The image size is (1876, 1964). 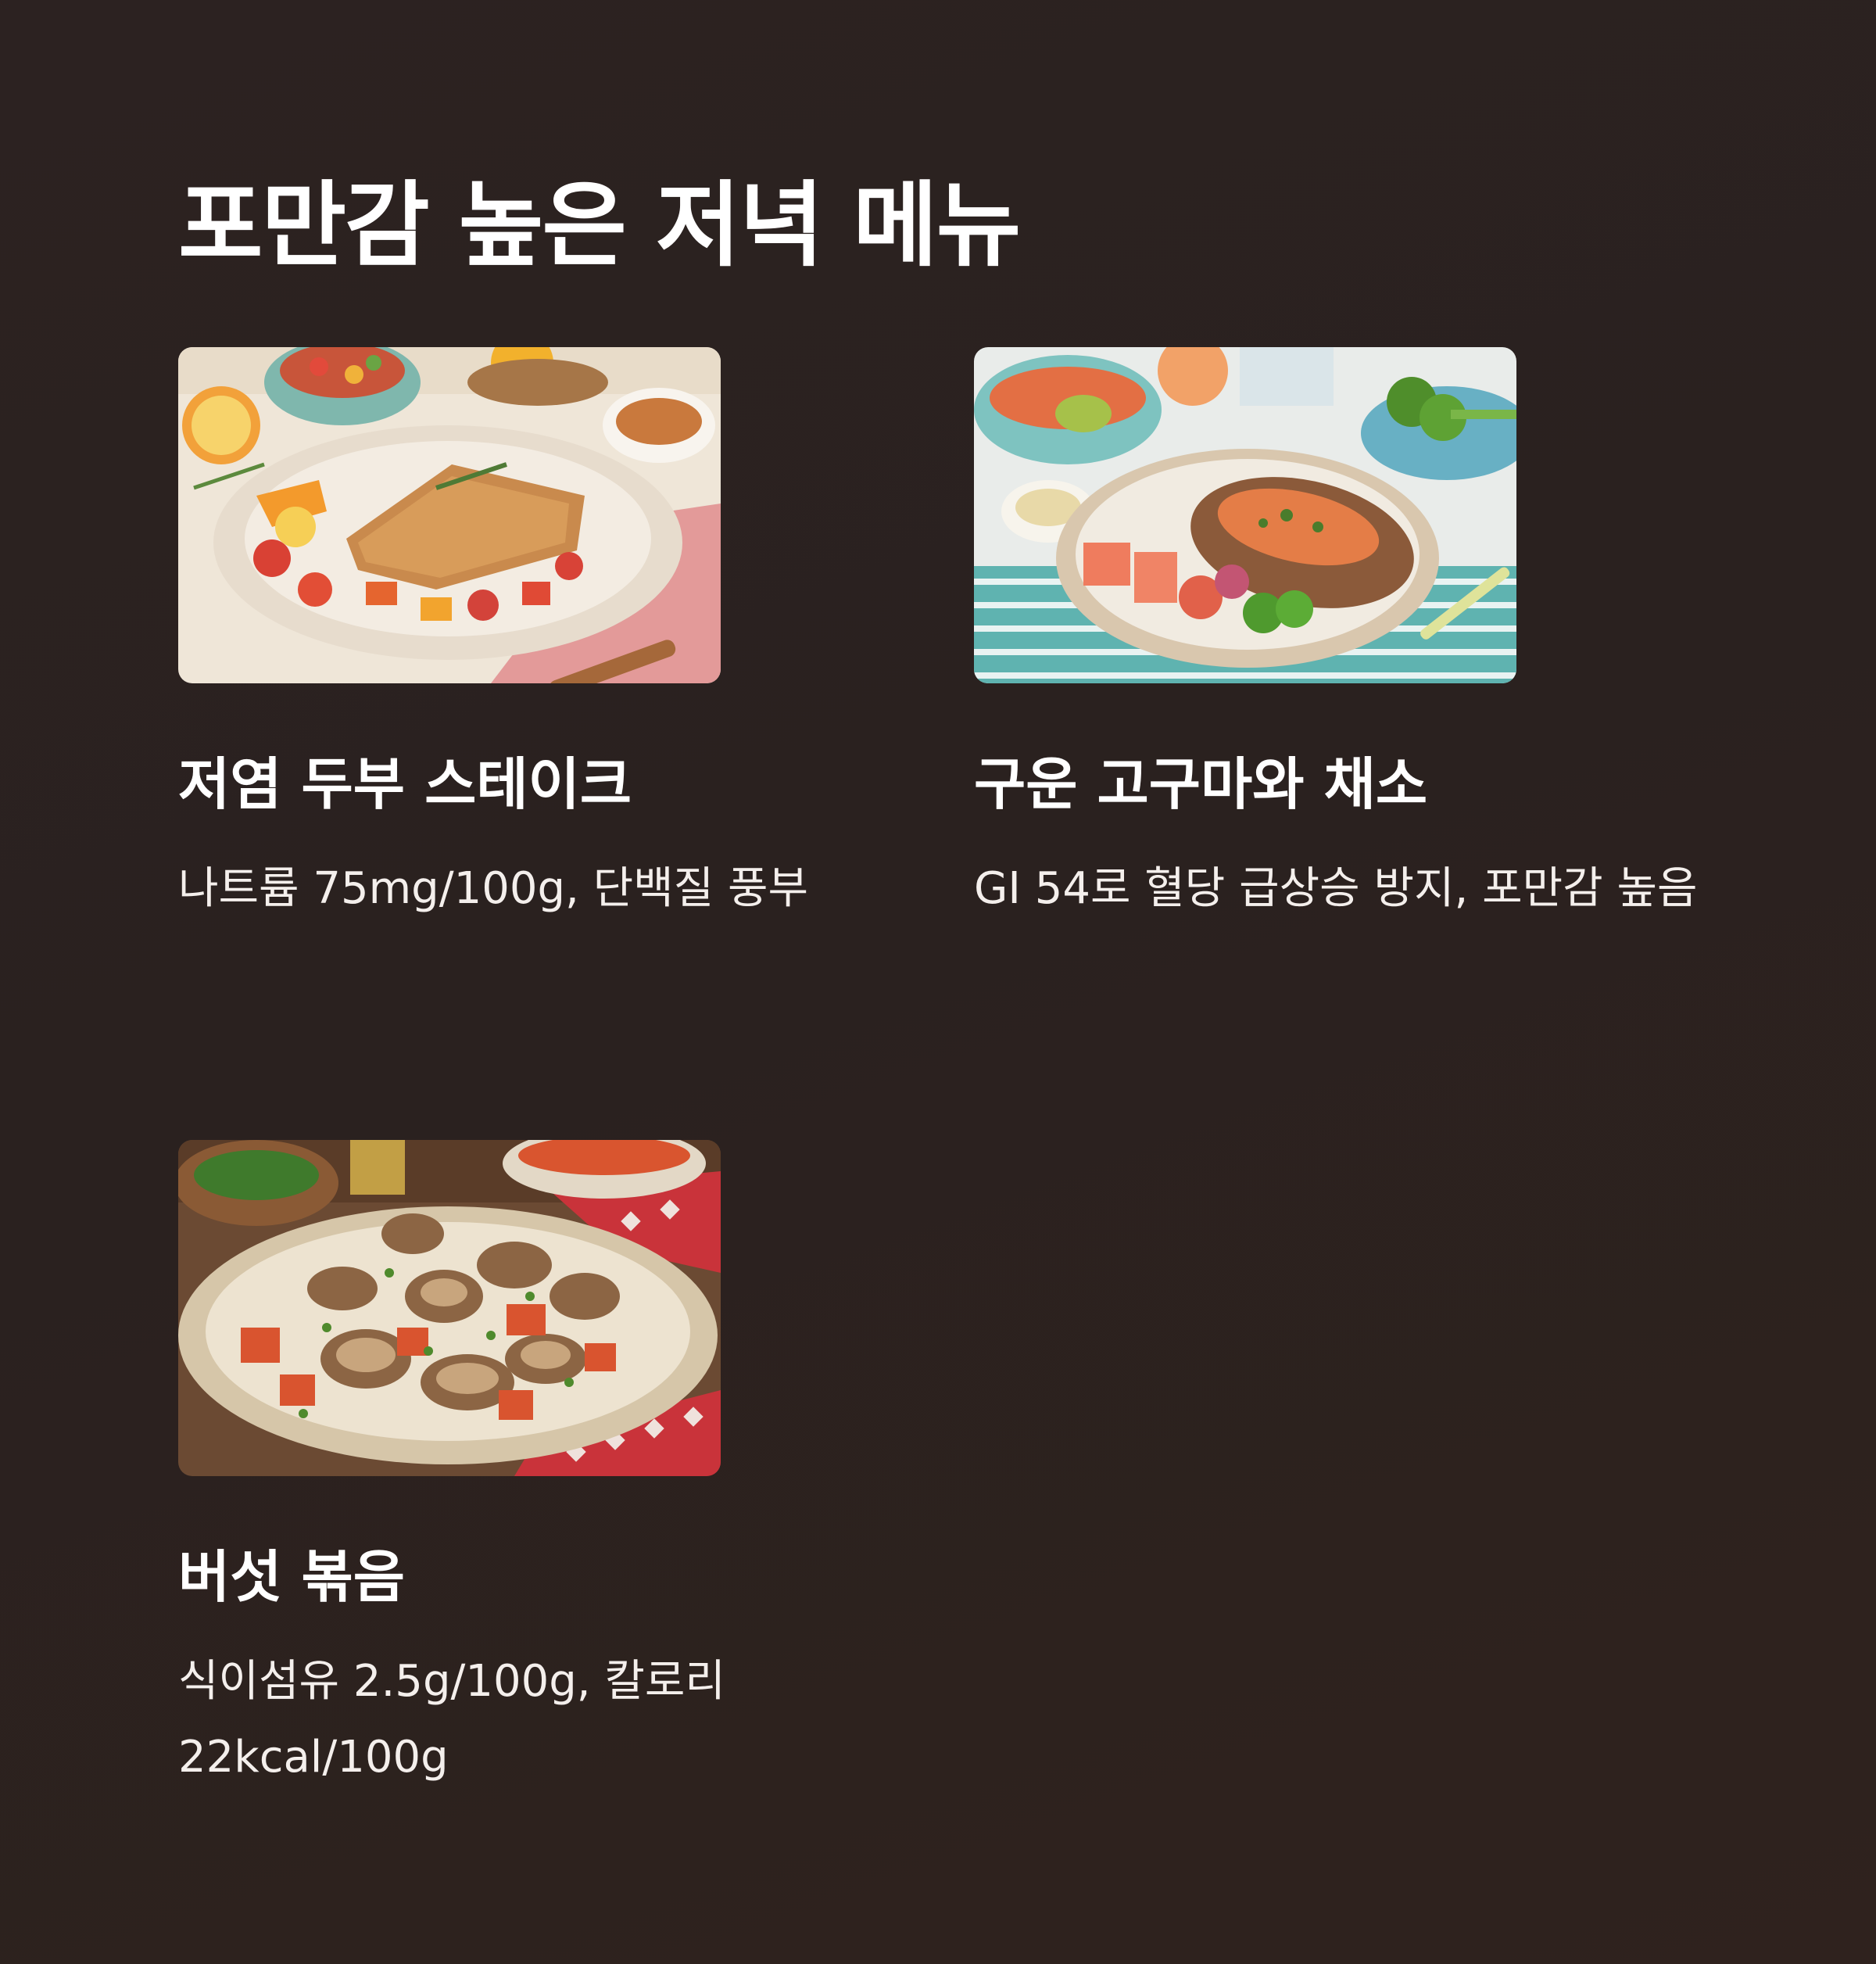 I want to click on menu-card-mushroom: 버섯 볶음 식이섬유 2.5g/100g, 칼로리 22kcal/100g, so click(x=514, y=1468).